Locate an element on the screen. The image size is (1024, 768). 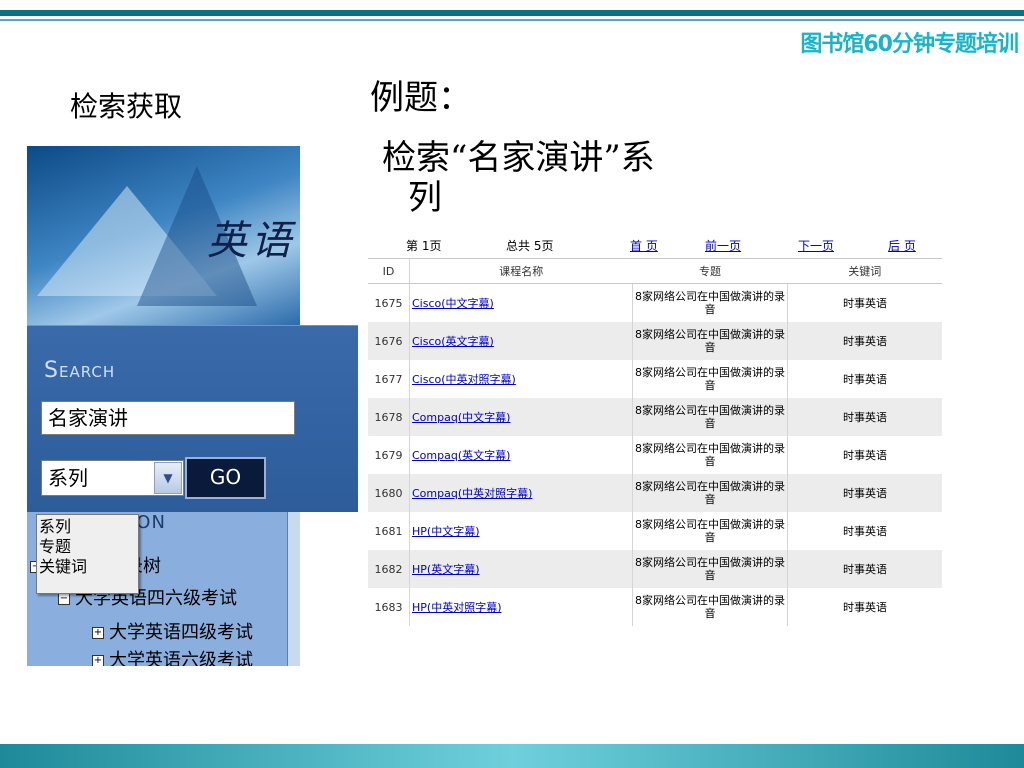
table-row: 1675 Cisco(中文字幕) 8家网络公司在中国做演讲的录音 时事英语 is located at coordinates (655, 302).